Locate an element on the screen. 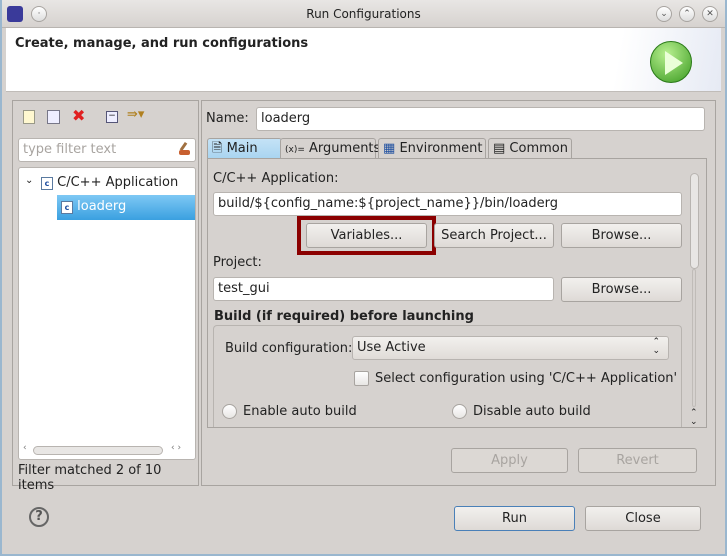 This screenshot has height=556, width=727. close-button: Close is located at coordinates (643, 518).